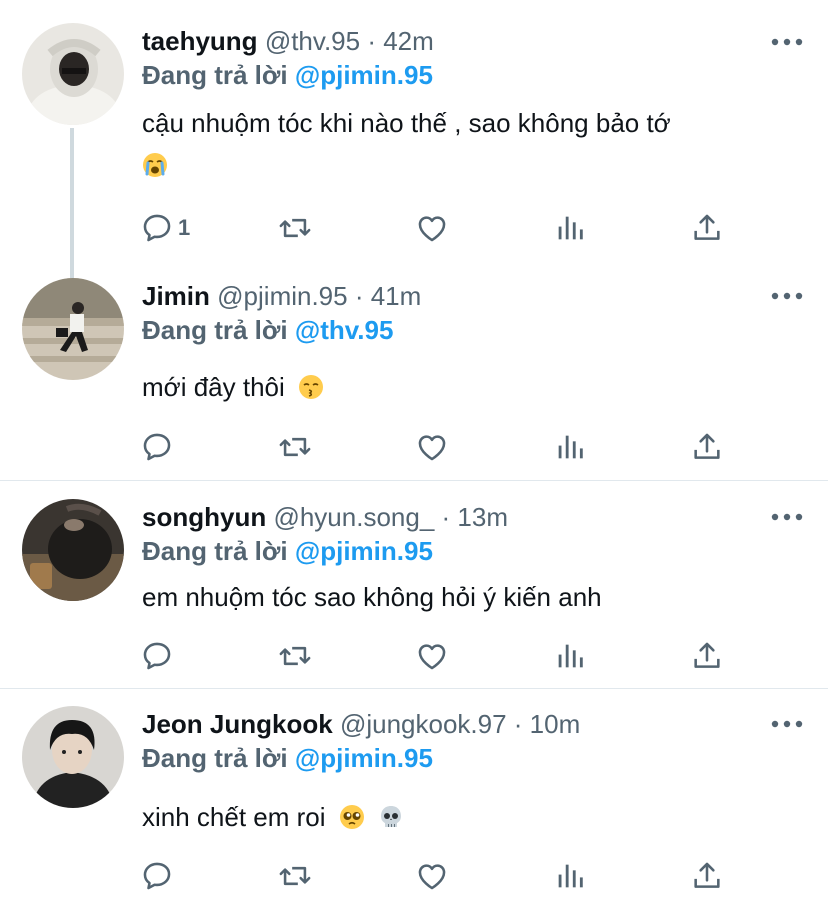 This screenshot has width=828, height=907. I want to click on avatar-jimin-image, so click(73, 329).